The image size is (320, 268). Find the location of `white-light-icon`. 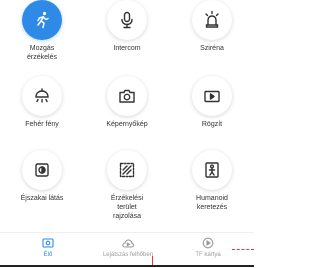

white-light-icon is located at coordinates (42, 96).